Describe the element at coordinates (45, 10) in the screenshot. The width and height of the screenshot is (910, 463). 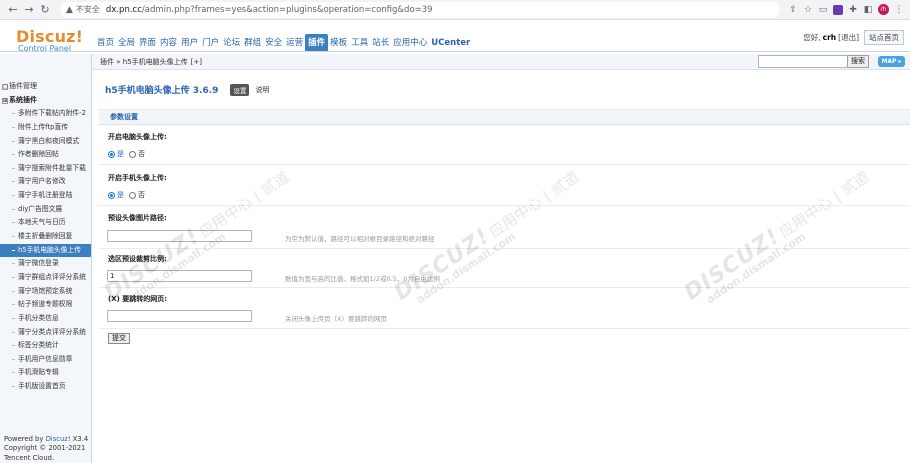
I see `reload-icon: ↻` at that location.